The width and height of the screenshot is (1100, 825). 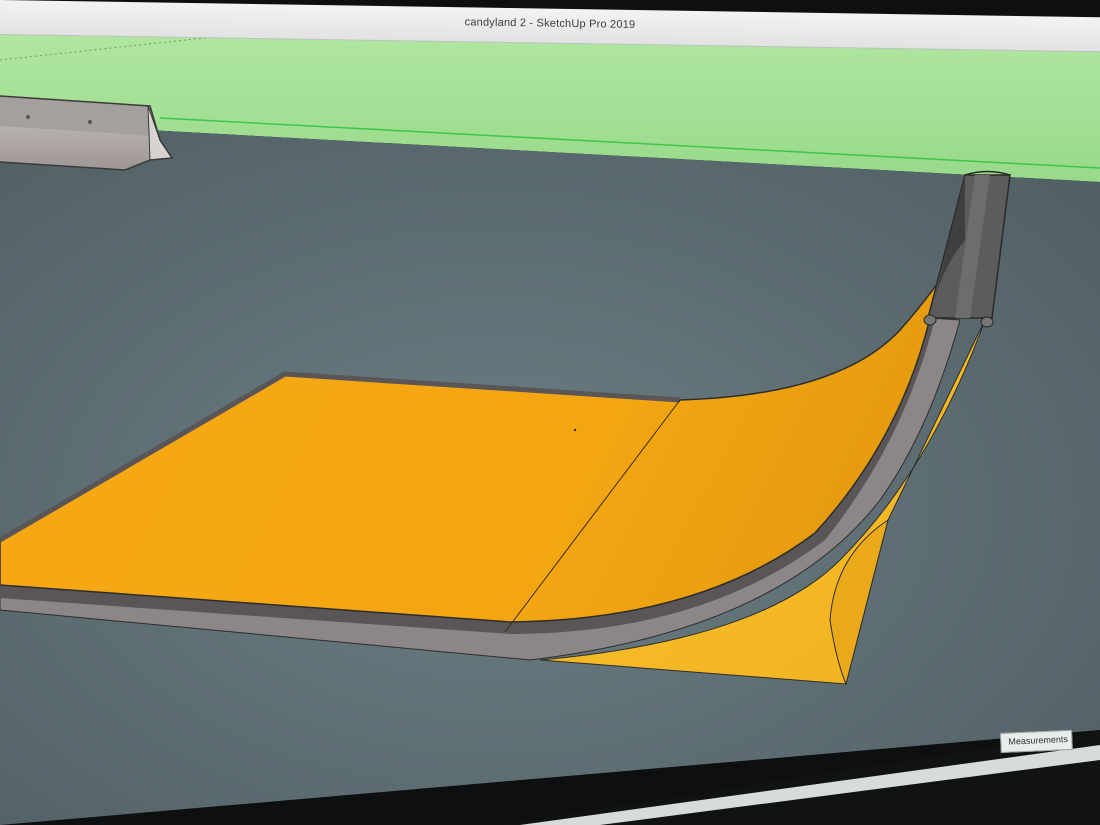 I want to click on measurements-box: Measurements, so click(x=1036, y=741).